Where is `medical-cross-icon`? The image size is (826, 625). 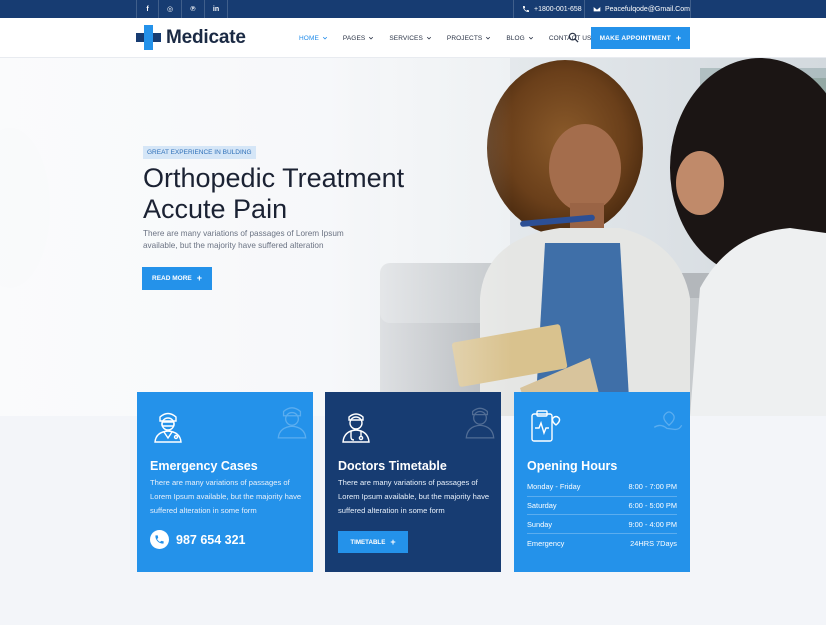 medical-cross-icon is located at coordinates (148, 37).